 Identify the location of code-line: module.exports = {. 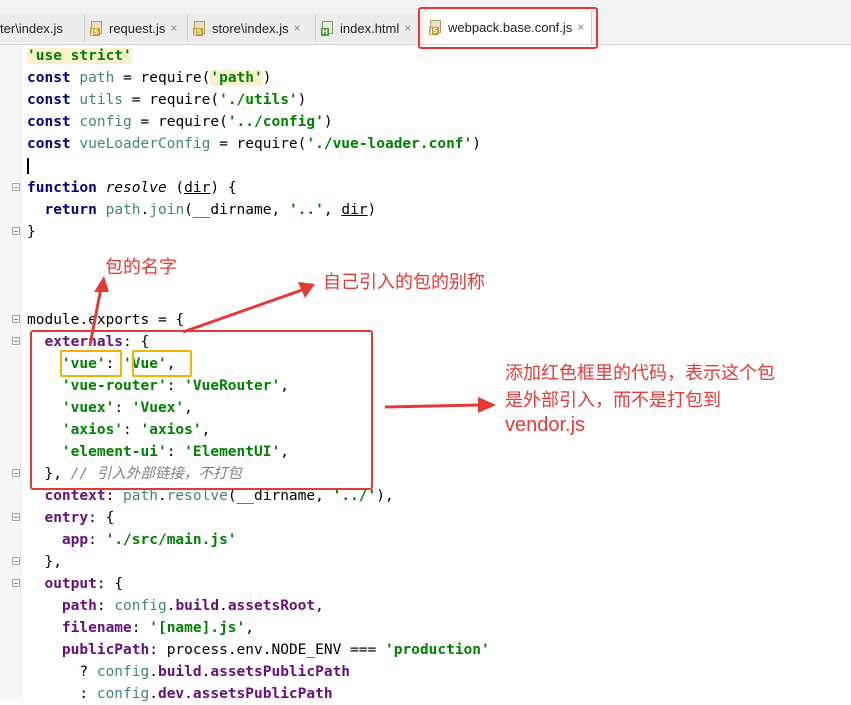
(106, 320).